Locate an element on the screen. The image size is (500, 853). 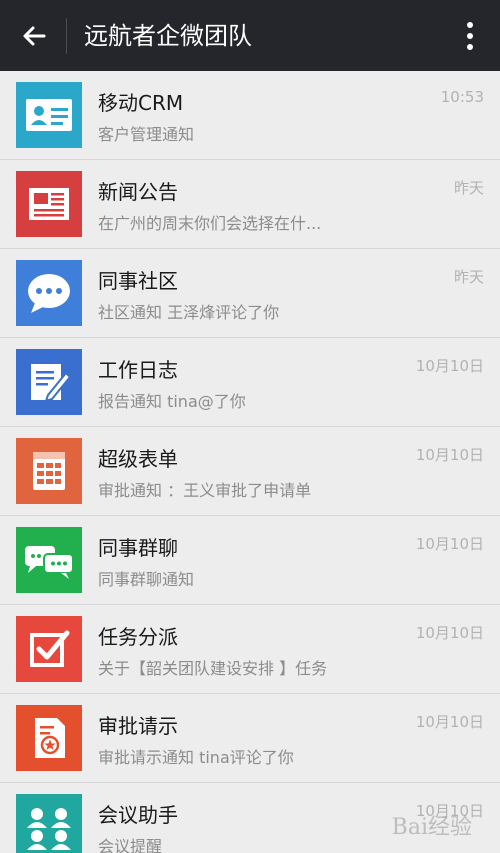
conversation-name: 工作日志 is located at coordinates (138, 370).